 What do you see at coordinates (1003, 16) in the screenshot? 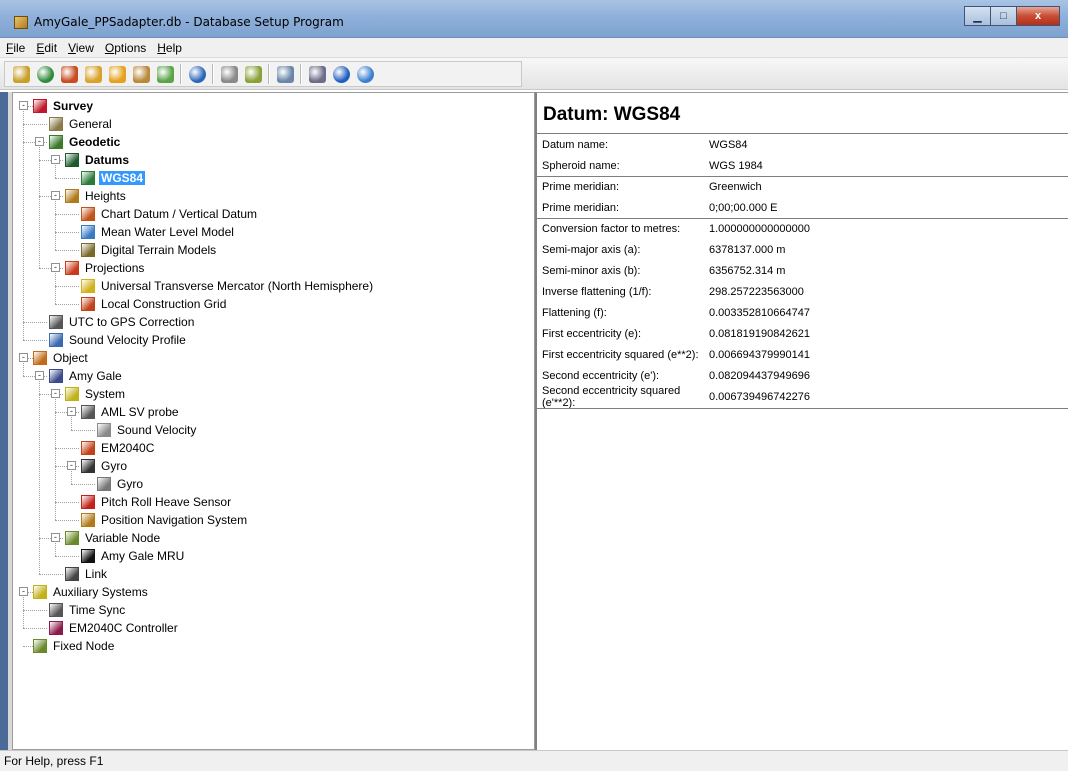
I see `maximize-button: □` at bounding box center [1003, 16].